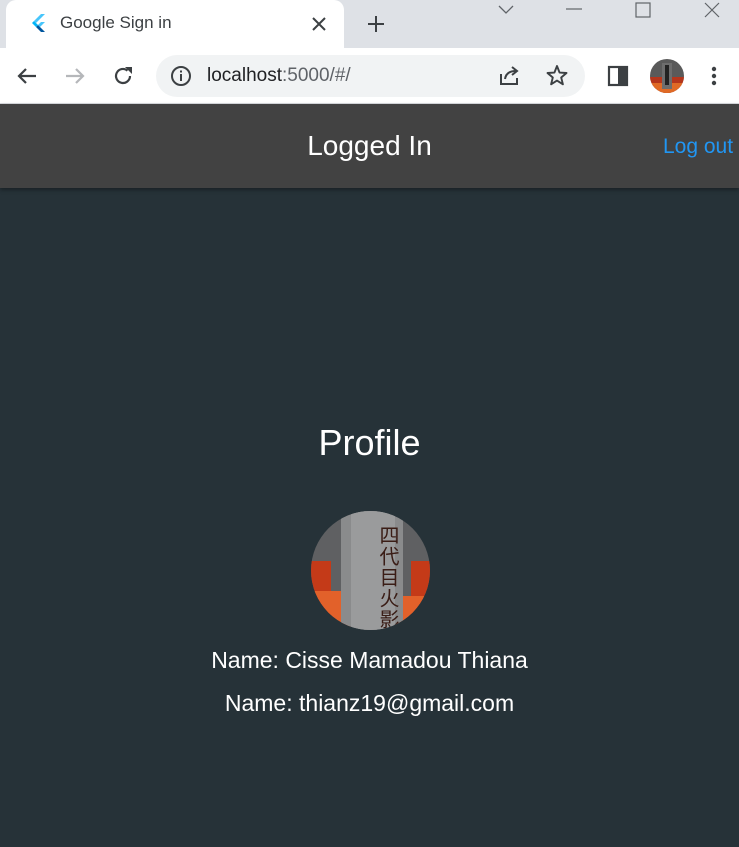  Describe the element at coordinates (388, 577) in the screenshot. I see `avatar-cape-glyphs: 四代目火影` at that location.